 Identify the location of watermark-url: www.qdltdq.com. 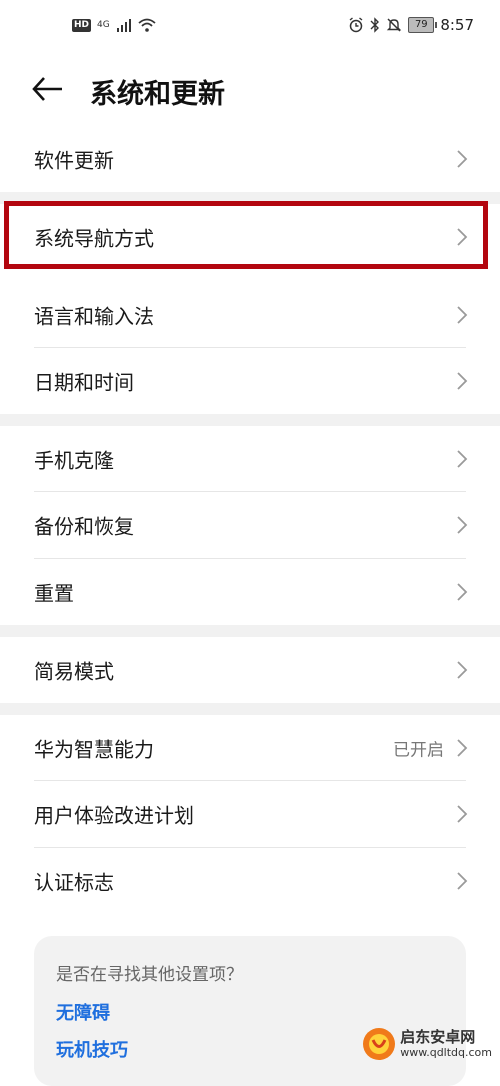
(446, 1052).